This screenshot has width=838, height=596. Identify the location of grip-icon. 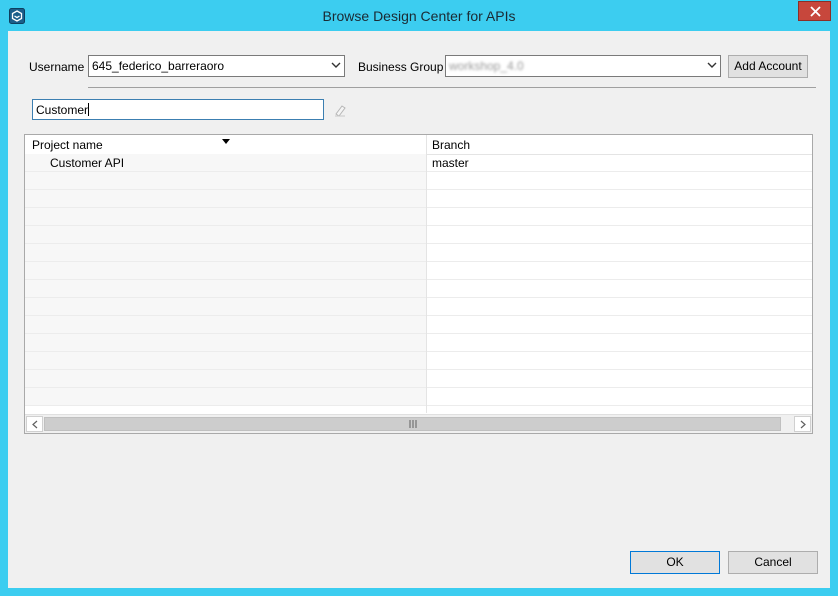
(413, 424).